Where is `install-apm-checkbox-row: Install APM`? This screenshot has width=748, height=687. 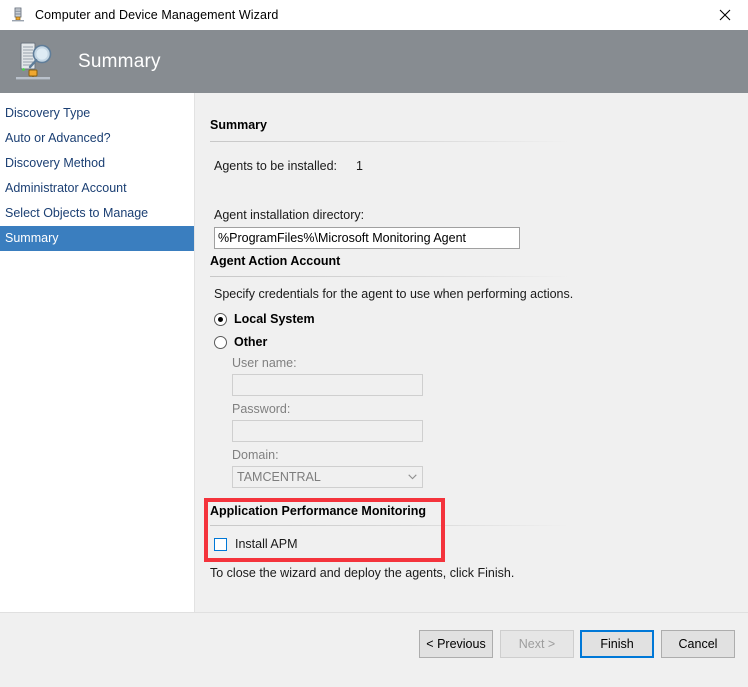
install-apm-checkbox-row: Install APM is located at coordinates (256, 544).